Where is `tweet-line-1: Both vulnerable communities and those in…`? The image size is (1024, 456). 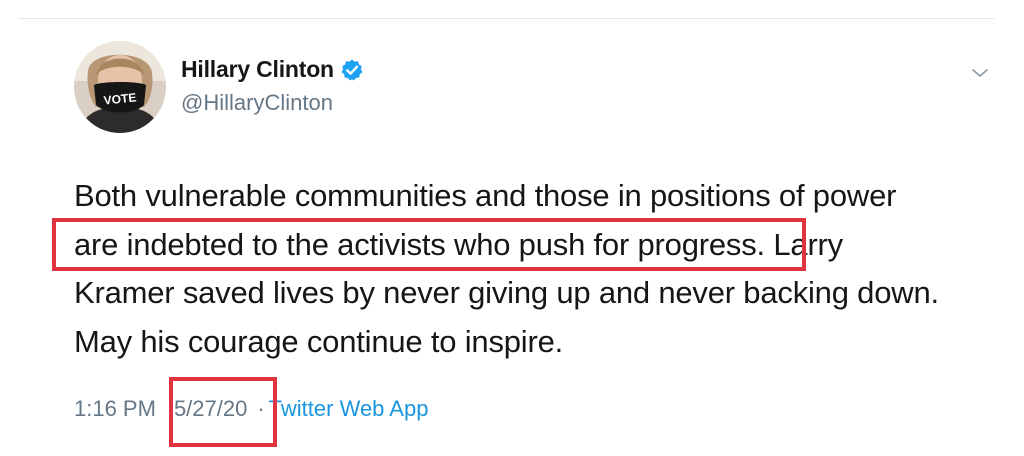 tweet-line-1: Both vulnerable communities and those in… is located at coordinates (485, 195).